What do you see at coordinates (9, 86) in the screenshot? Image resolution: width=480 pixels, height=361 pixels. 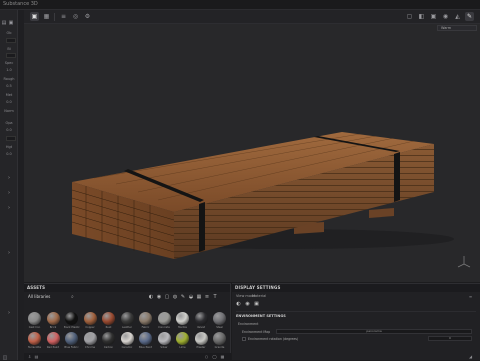 I see `prop-value: 0.5` at bounding box center [9, 86].